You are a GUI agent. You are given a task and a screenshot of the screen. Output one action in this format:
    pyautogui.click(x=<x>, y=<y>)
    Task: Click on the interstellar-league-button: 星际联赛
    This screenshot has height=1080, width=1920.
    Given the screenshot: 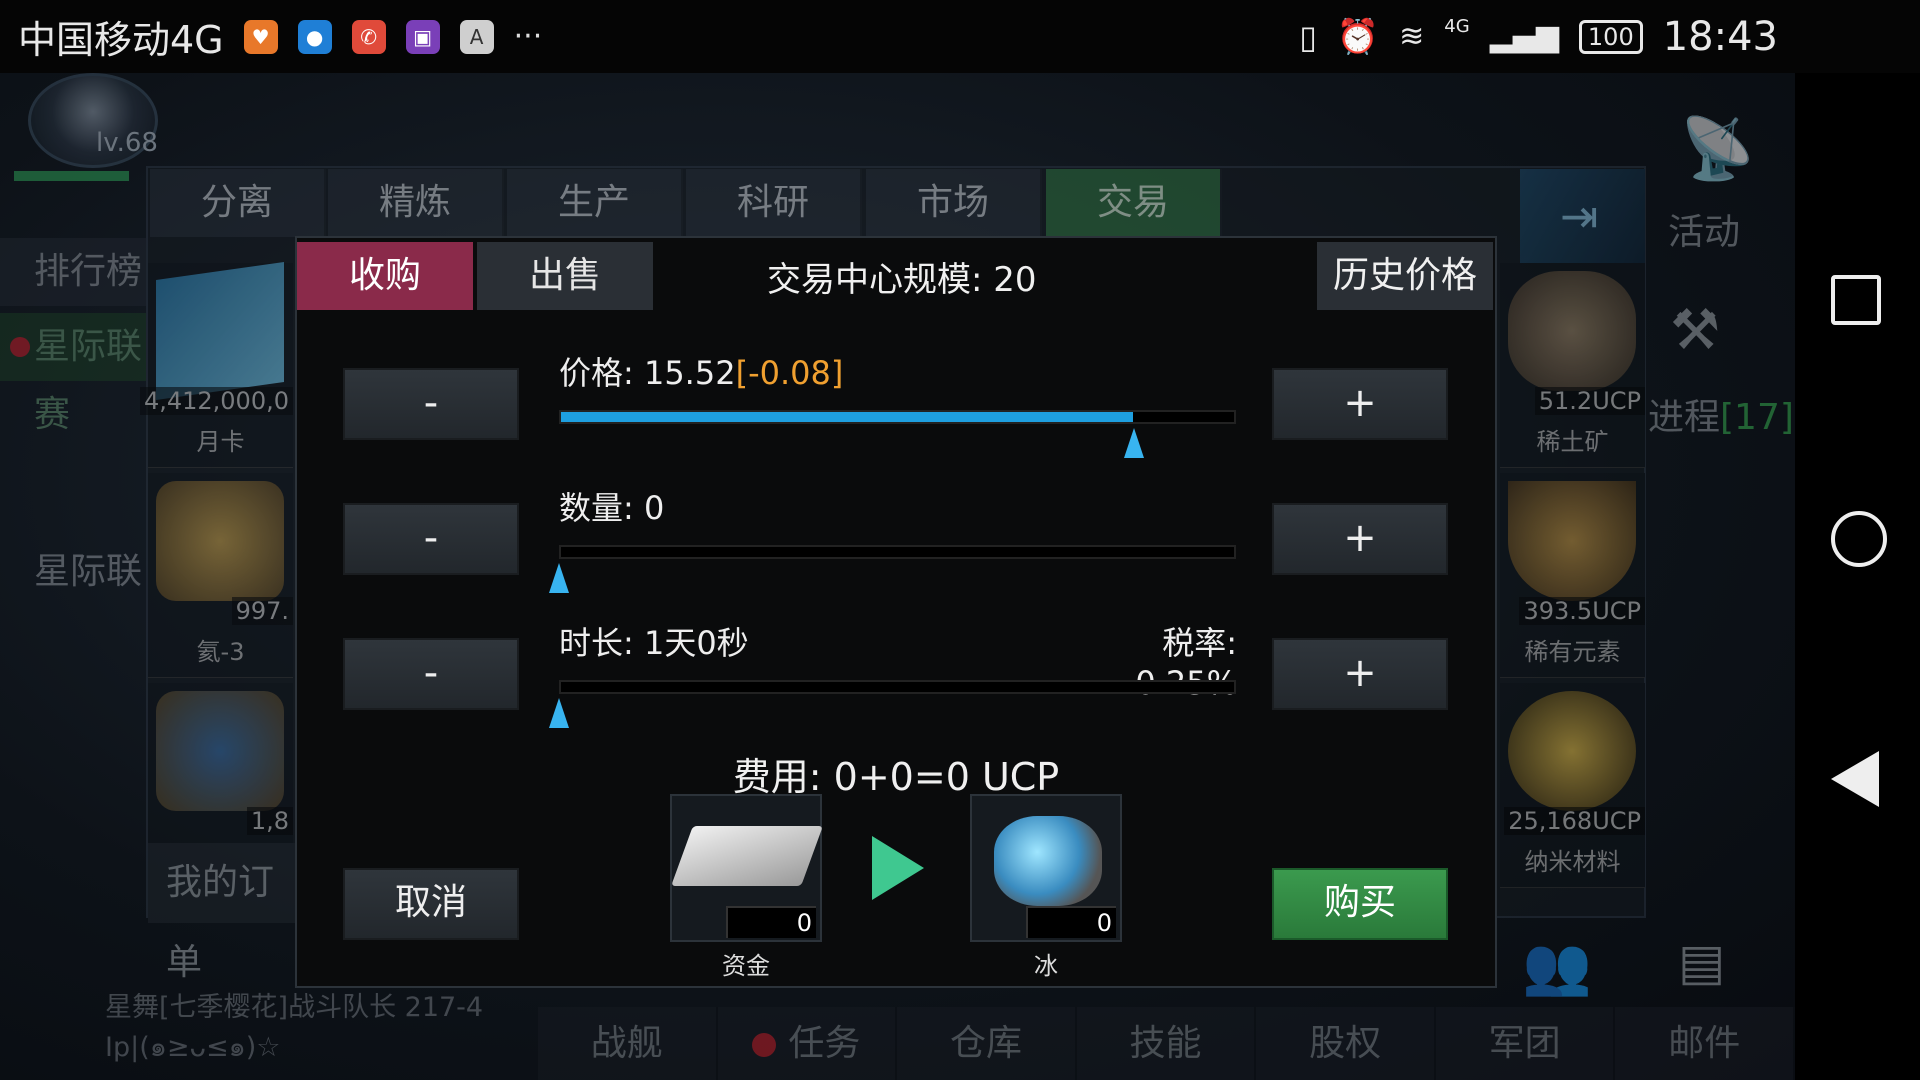 What is the action you would take?
    pyautogui.click(x=75, y=374)
    